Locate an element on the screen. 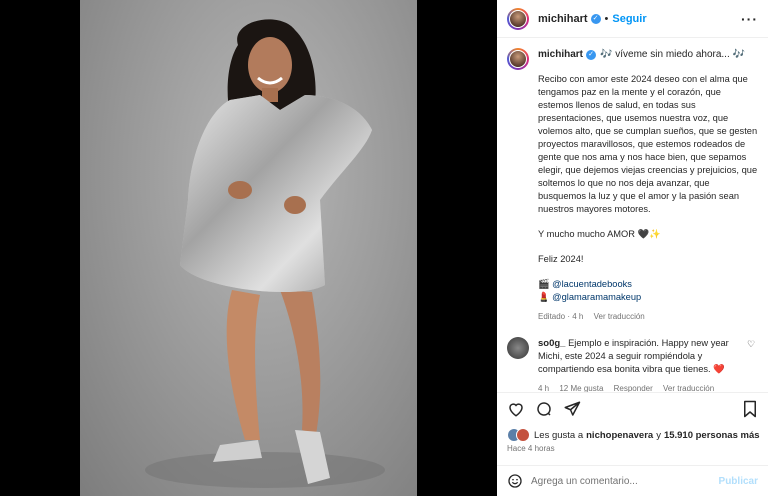 The image size is (768, 496). likes-middle: y is located at coordinates (658, 435).